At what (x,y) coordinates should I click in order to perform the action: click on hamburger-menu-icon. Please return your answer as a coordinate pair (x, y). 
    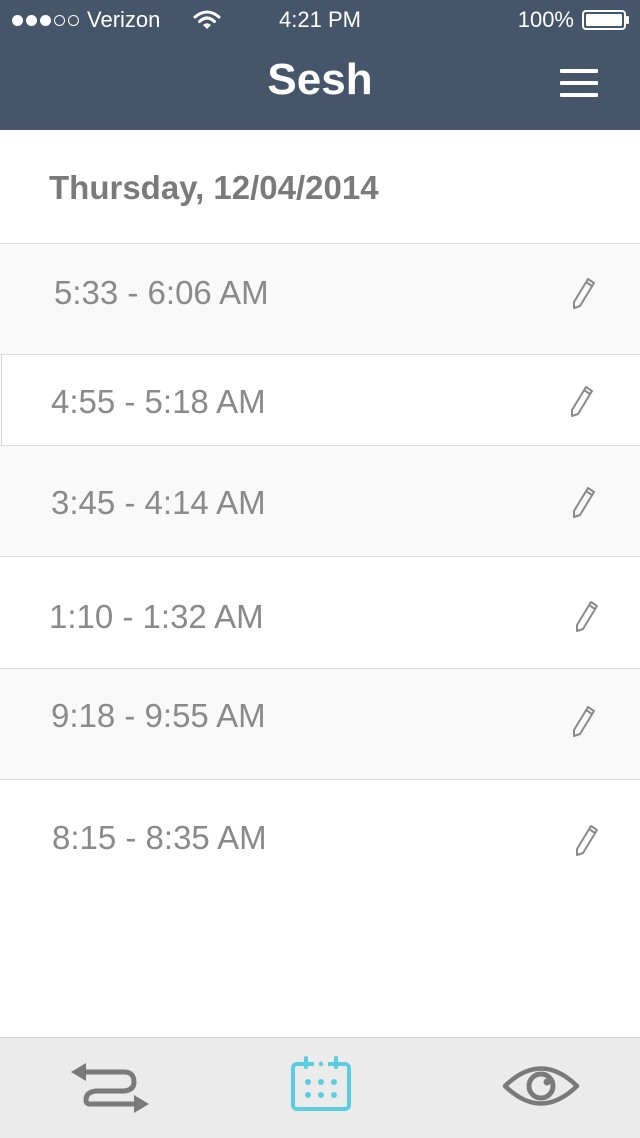
    Looking at the image, I should click on (580, 83).